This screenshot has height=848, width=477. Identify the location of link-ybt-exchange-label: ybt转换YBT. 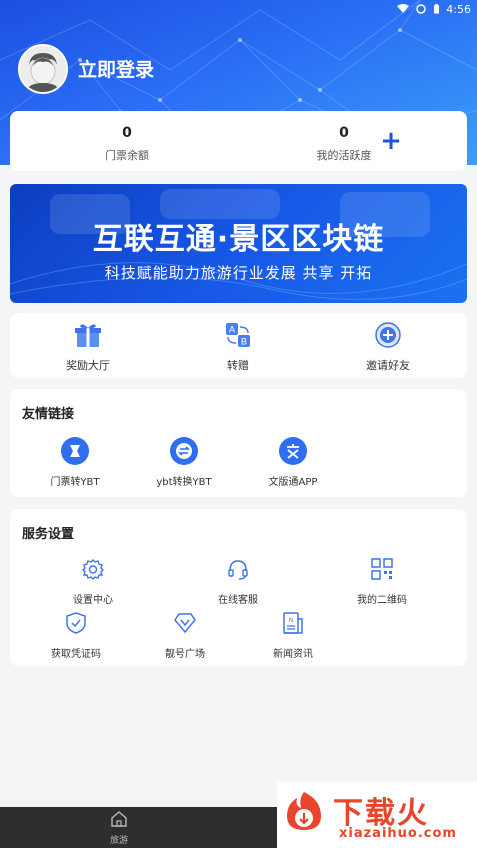
(184, 482).